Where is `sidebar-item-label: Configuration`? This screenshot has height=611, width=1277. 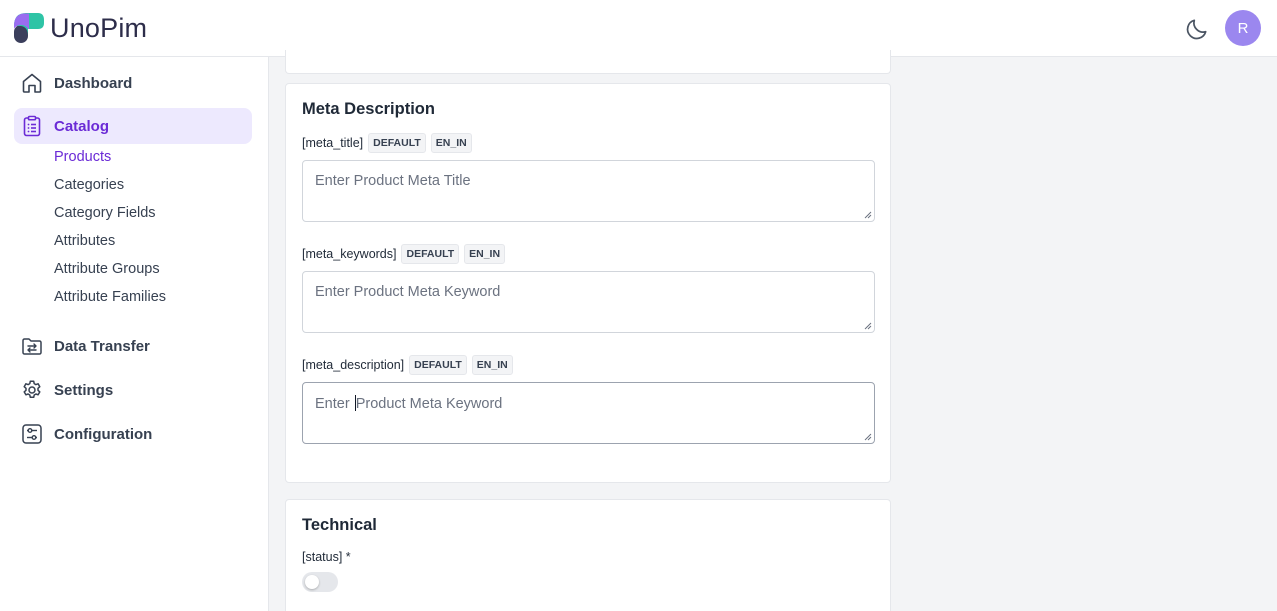
sidebar-item-label: Configuration is located at coordinates (103, 434).